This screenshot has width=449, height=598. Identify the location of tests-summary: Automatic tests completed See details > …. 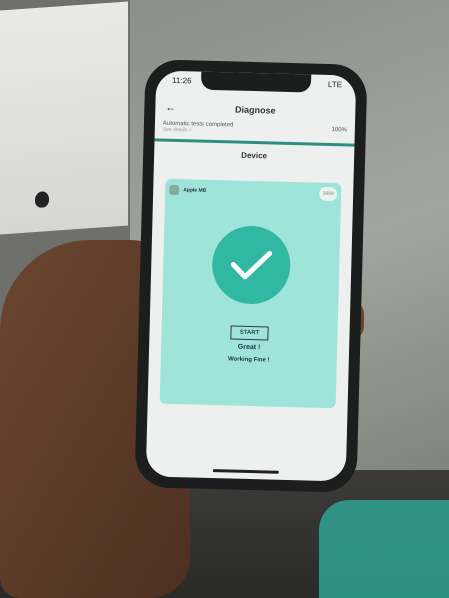
(255, 129).